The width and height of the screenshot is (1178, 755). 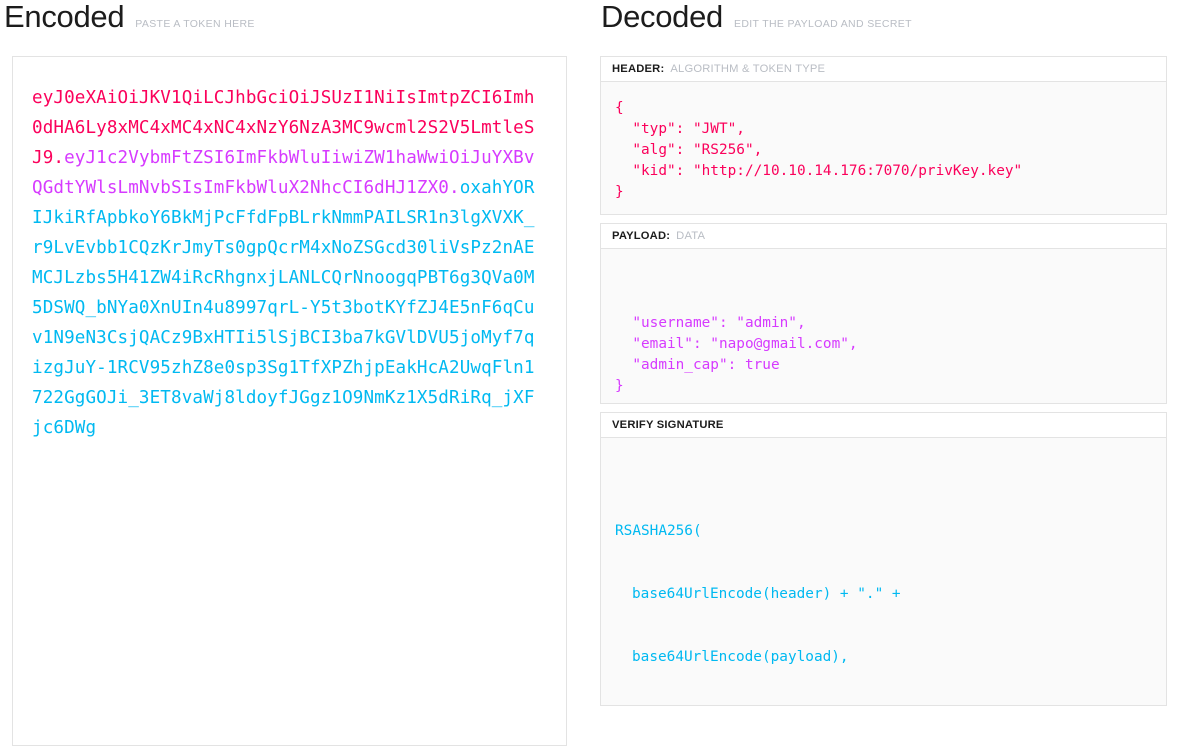 What do you see at coordinates (658, 531) in the screenshot?
I see `verify-algorithm-line: RSASHA256(` at bounding box center [658, 531].